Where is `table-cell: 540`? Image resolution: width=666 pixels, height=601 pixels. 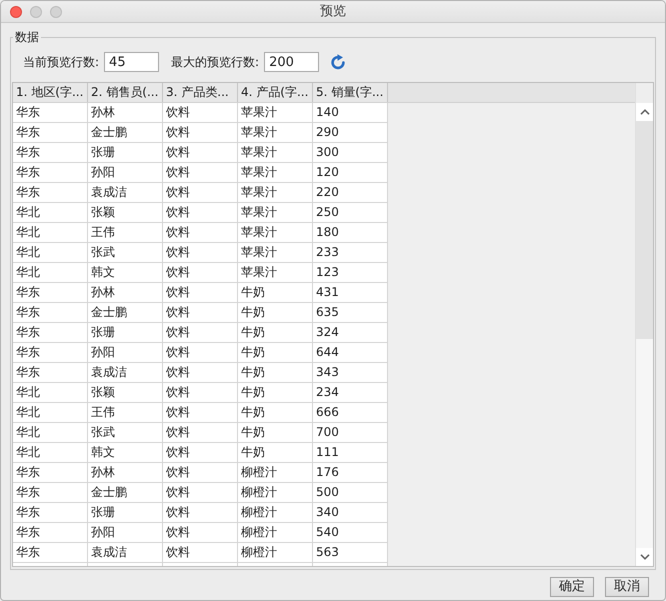
table-cell: 540 is located at coordinates (350, 533).